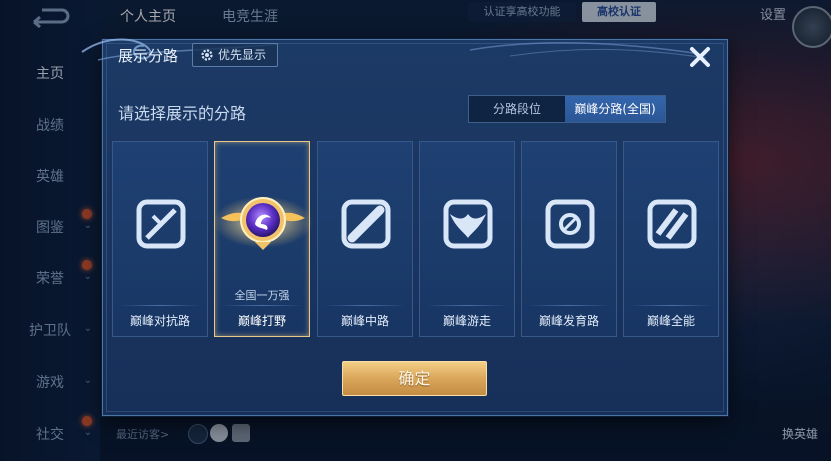 The height and width of the screenshot is (461, 831). I want to click on segment-lane-rank: 分路段位, so click(517, 109).